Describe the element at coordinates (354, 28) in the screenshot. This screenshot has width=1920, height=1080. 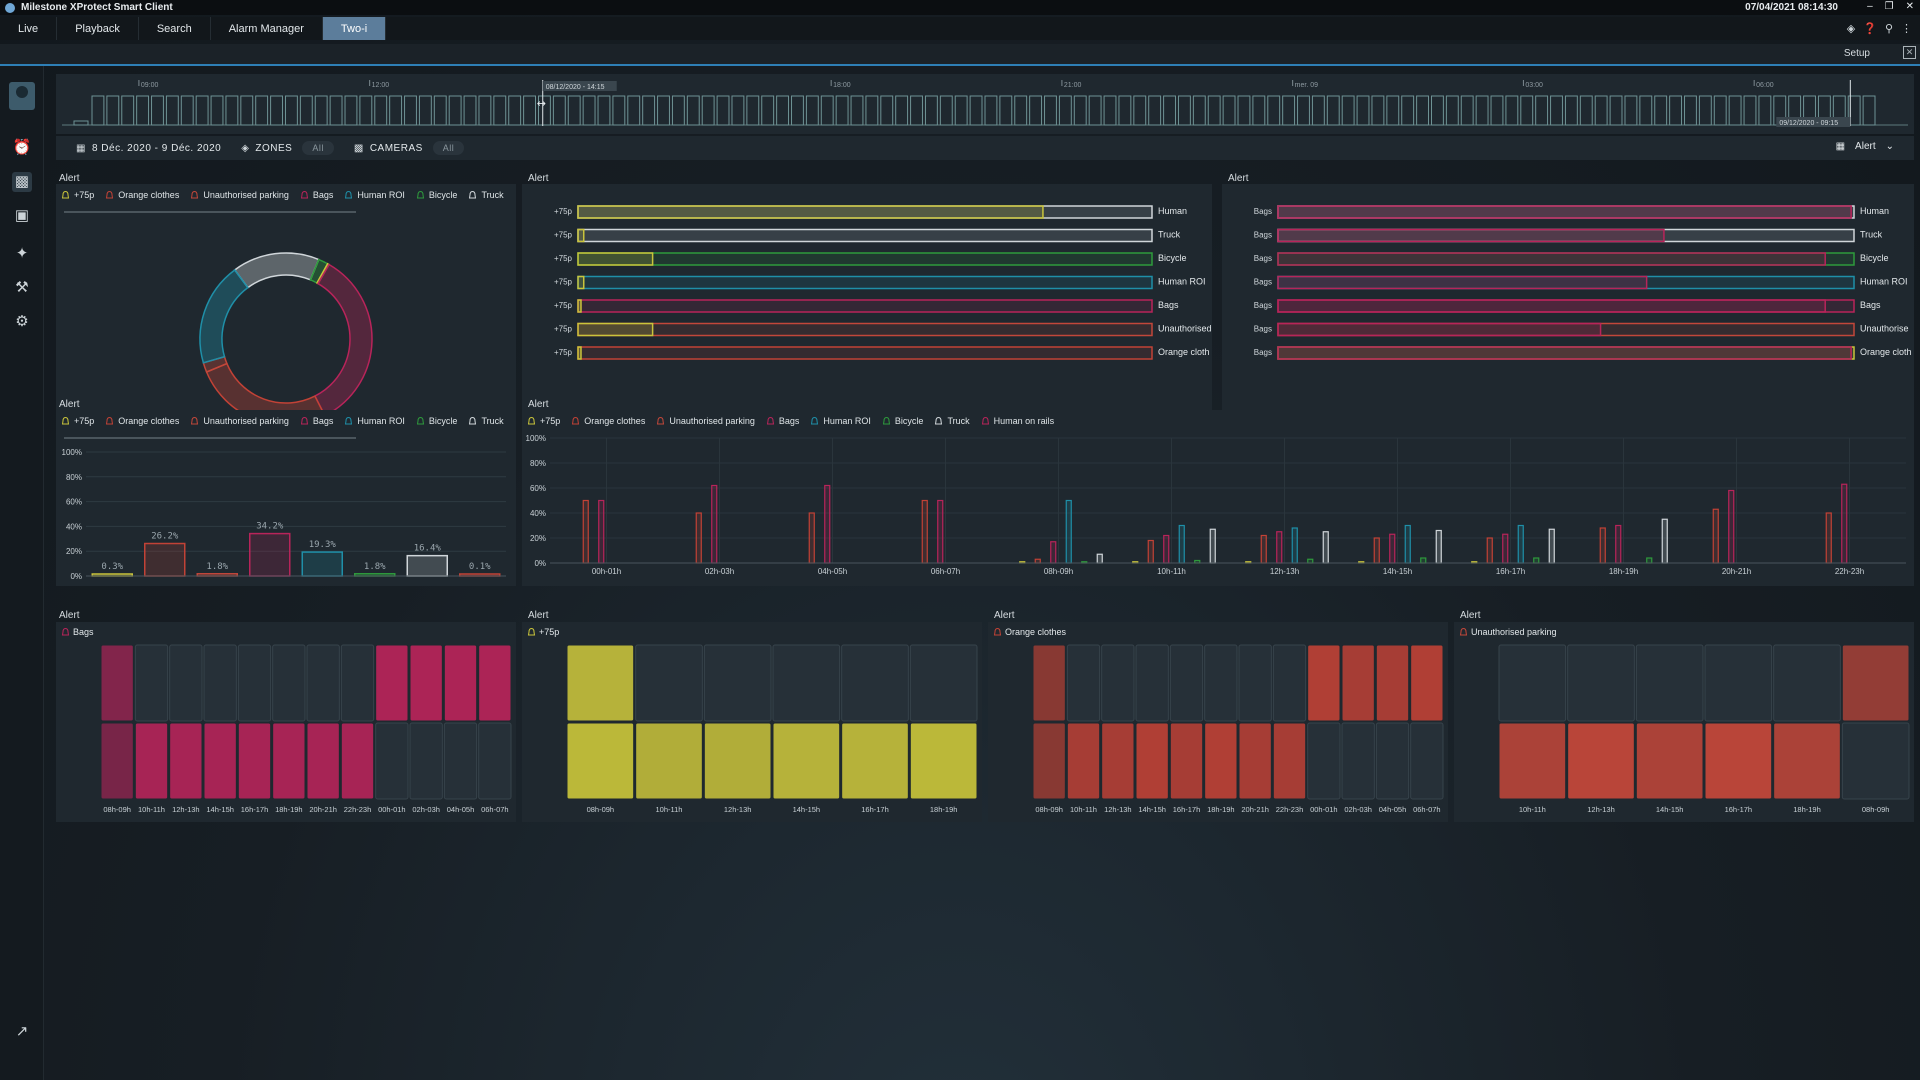
I see `tab-two-i: Two-i` at that location.